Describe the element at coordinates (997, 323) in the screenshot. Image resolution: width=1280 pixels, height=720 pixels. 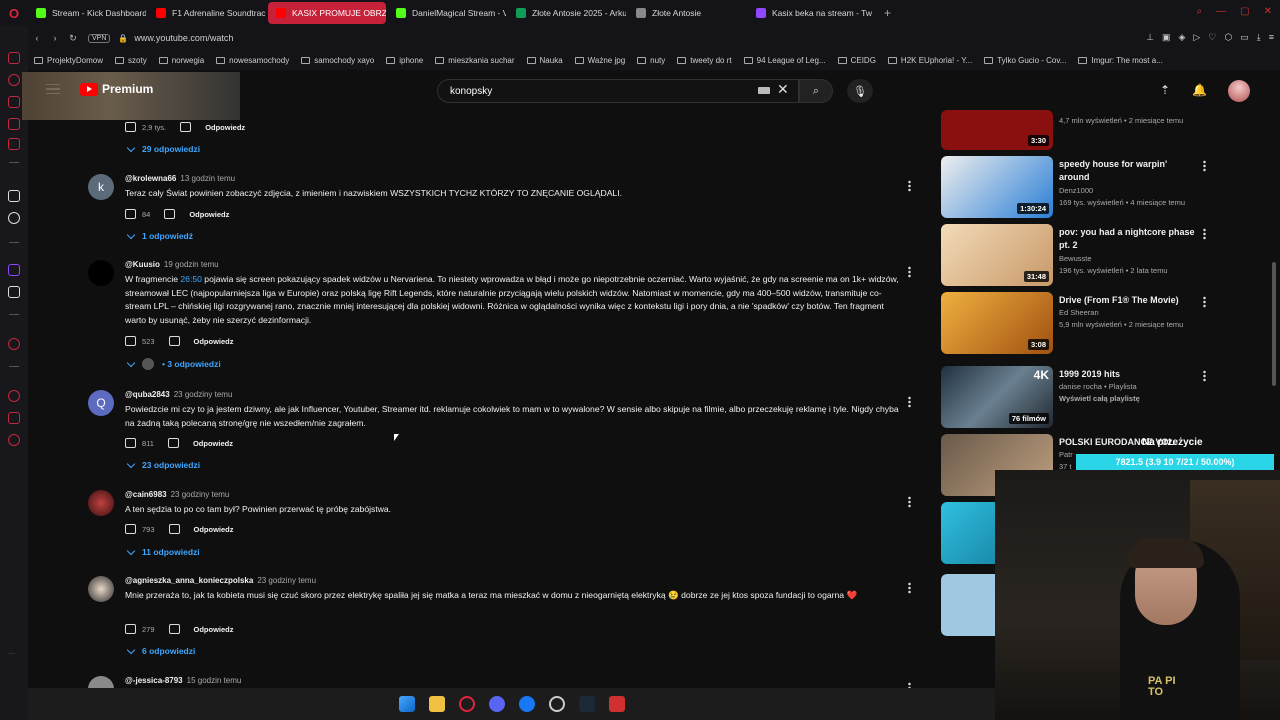
I see `video-thumbnail: 3:08` at that location.